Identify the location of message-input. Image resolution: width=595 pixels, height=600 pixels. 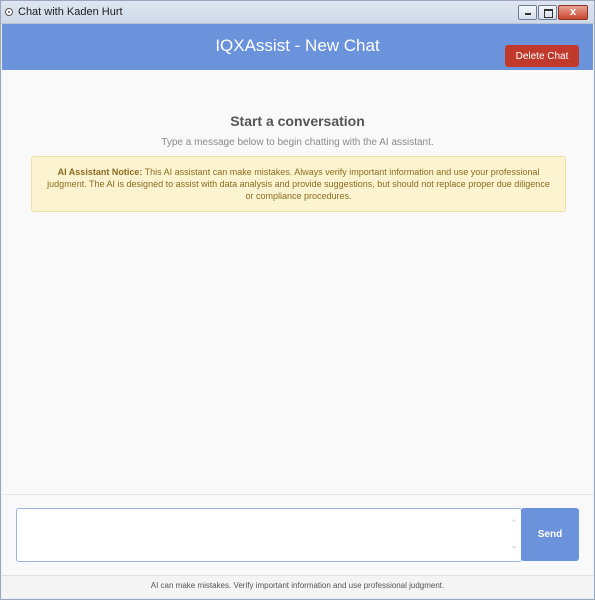
(269, 535).